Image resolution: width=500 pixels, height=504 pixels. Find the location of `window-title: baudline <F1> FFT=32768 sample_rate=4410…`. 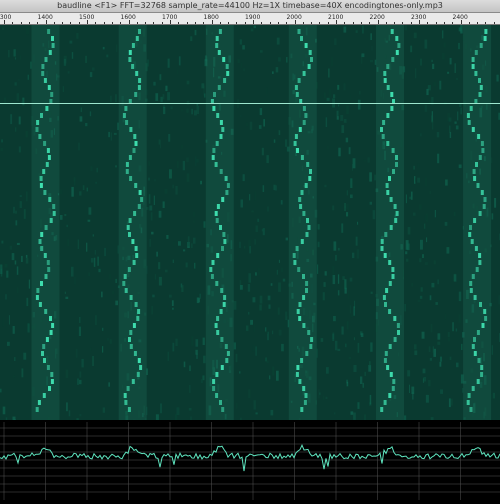

window-title: baudline <F1> FFT=32768 sample_rate=4410… is located at coordinates (250, 6).